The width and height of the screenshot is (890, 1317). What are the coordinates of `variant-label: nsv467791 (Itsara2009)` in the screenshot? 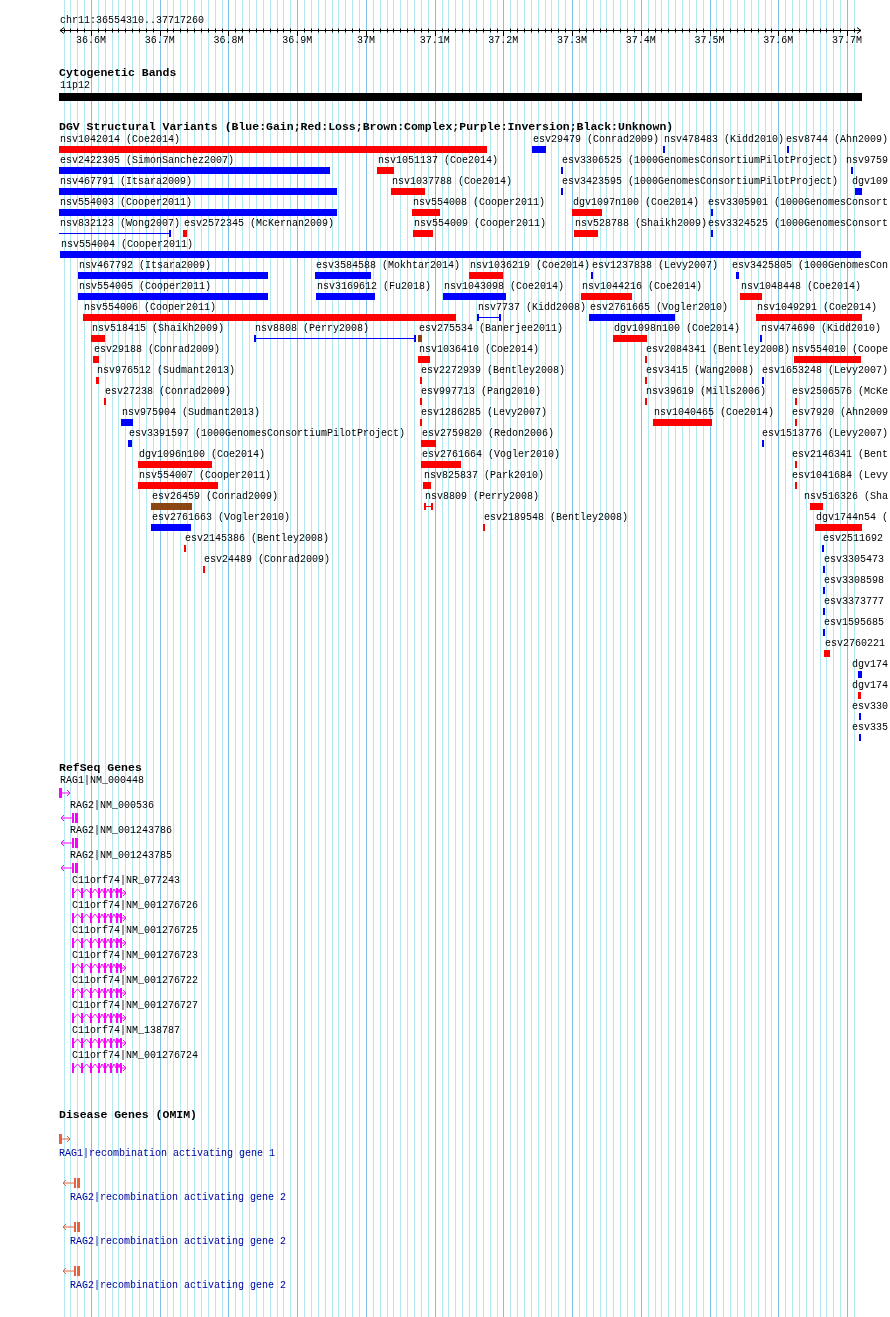 It's located at (126, 182).